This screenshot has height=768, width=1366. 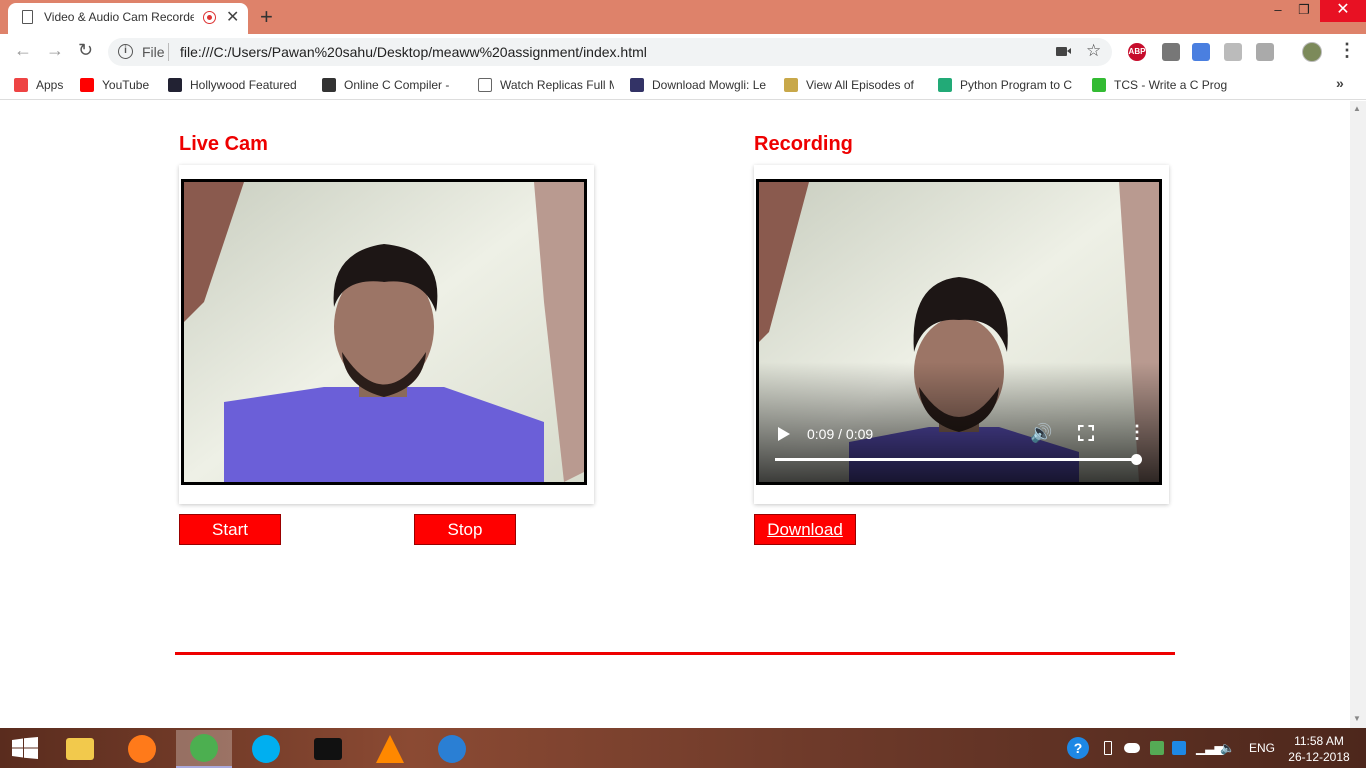 I want to click on recording-indicator-icon, so click(x=209, y=17).